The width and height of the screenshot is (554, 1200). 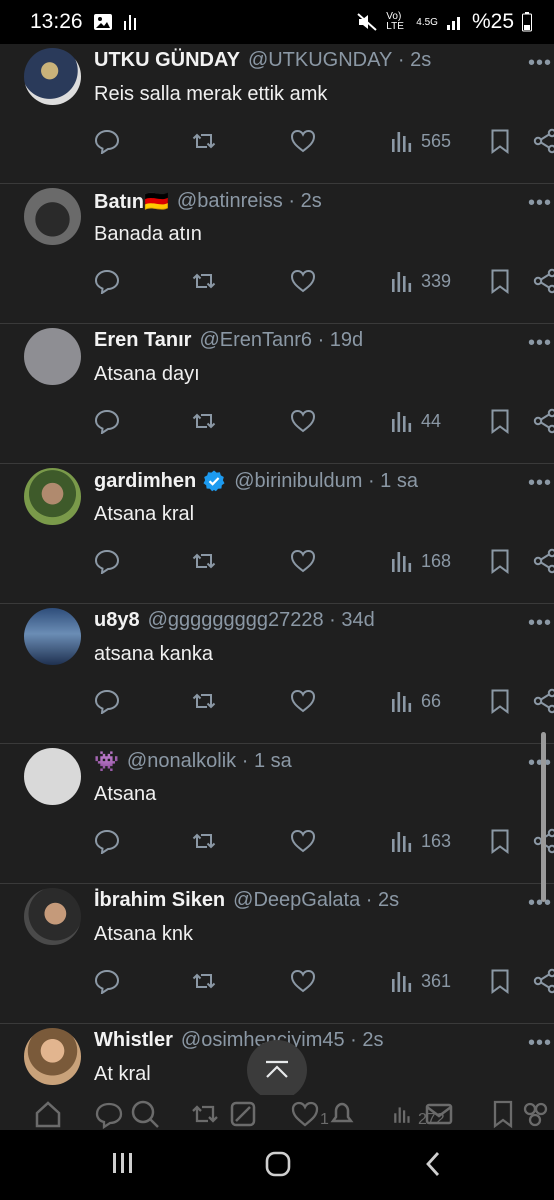 I want to click on messages-tab-icon, so click(x=439, y=1116).